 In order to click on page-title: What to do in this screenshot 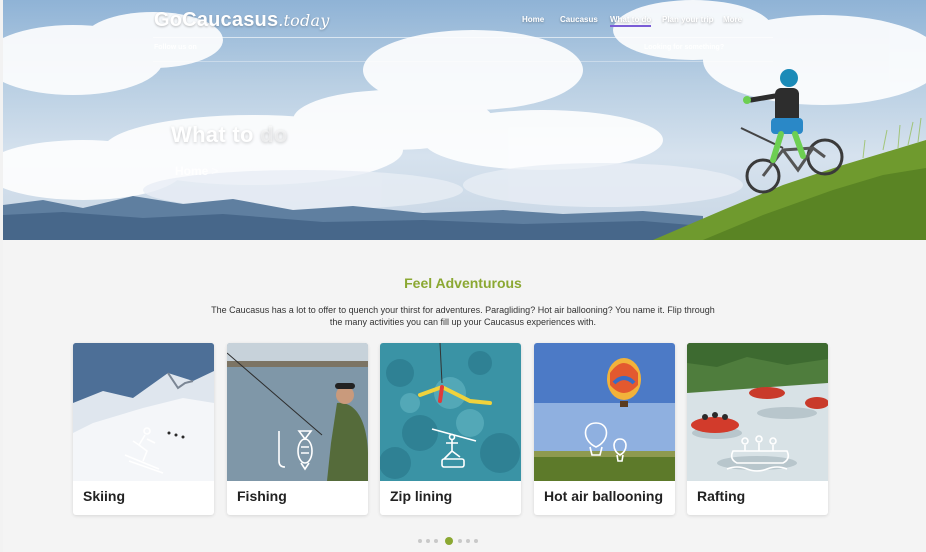, I will do `click(229, 135)`.